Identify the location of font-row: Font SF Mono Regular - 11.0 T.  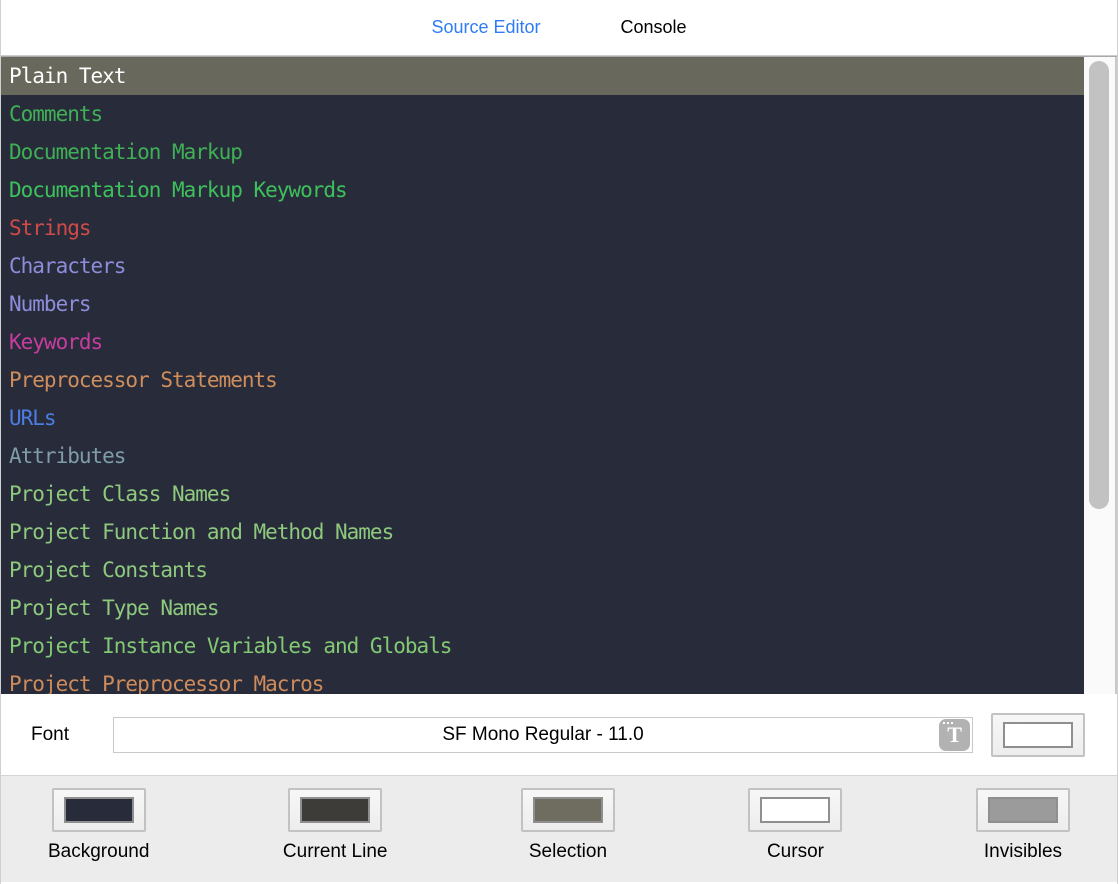
(559, 734).